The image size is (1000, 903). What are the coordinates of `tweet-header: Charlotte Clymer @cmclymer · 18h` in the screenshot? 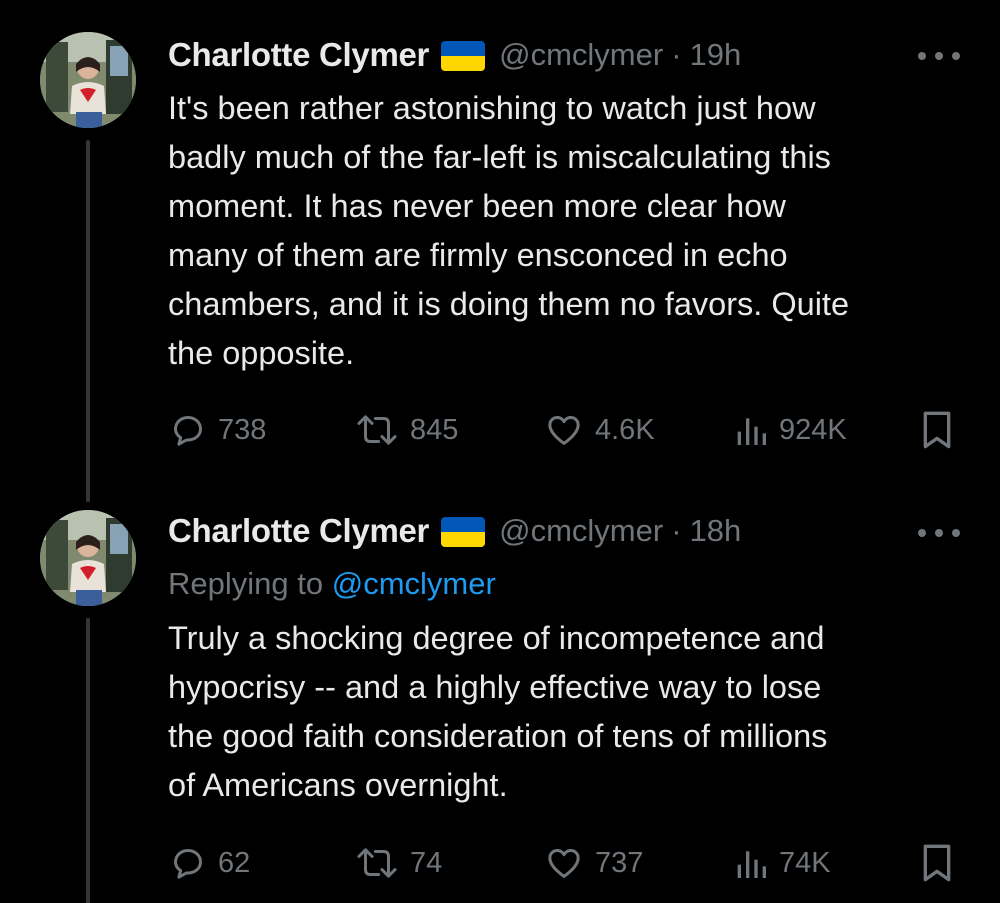 It's located at (454, 531).